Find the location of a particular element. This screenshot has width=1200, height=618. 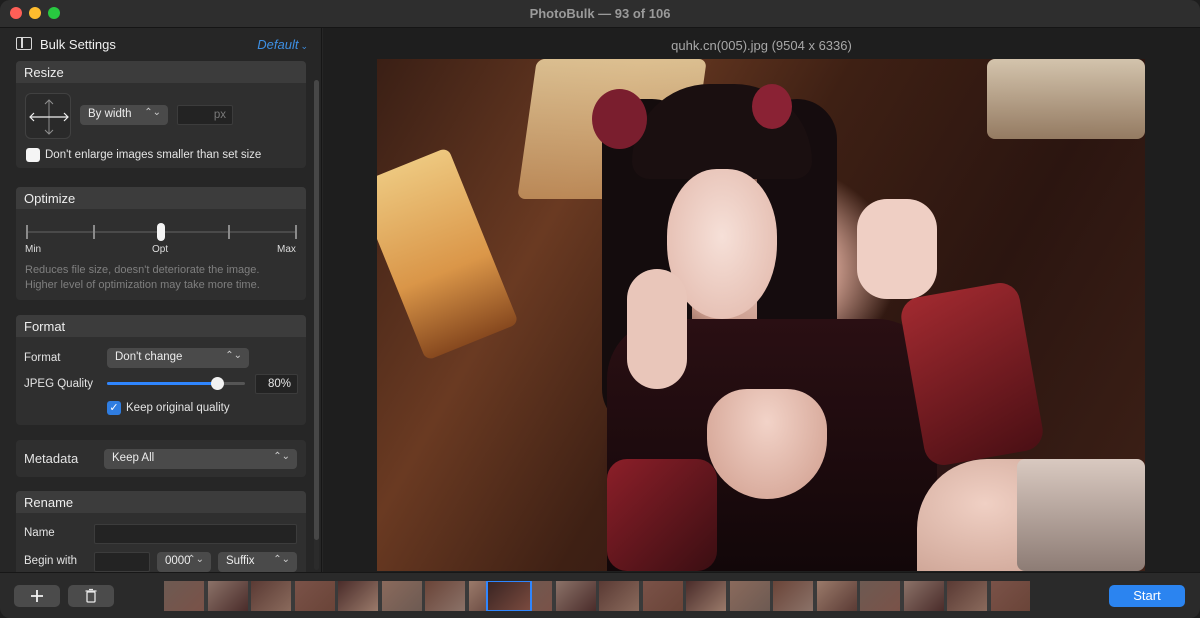

resize-direction-icon is located at coordinates (48, 116).